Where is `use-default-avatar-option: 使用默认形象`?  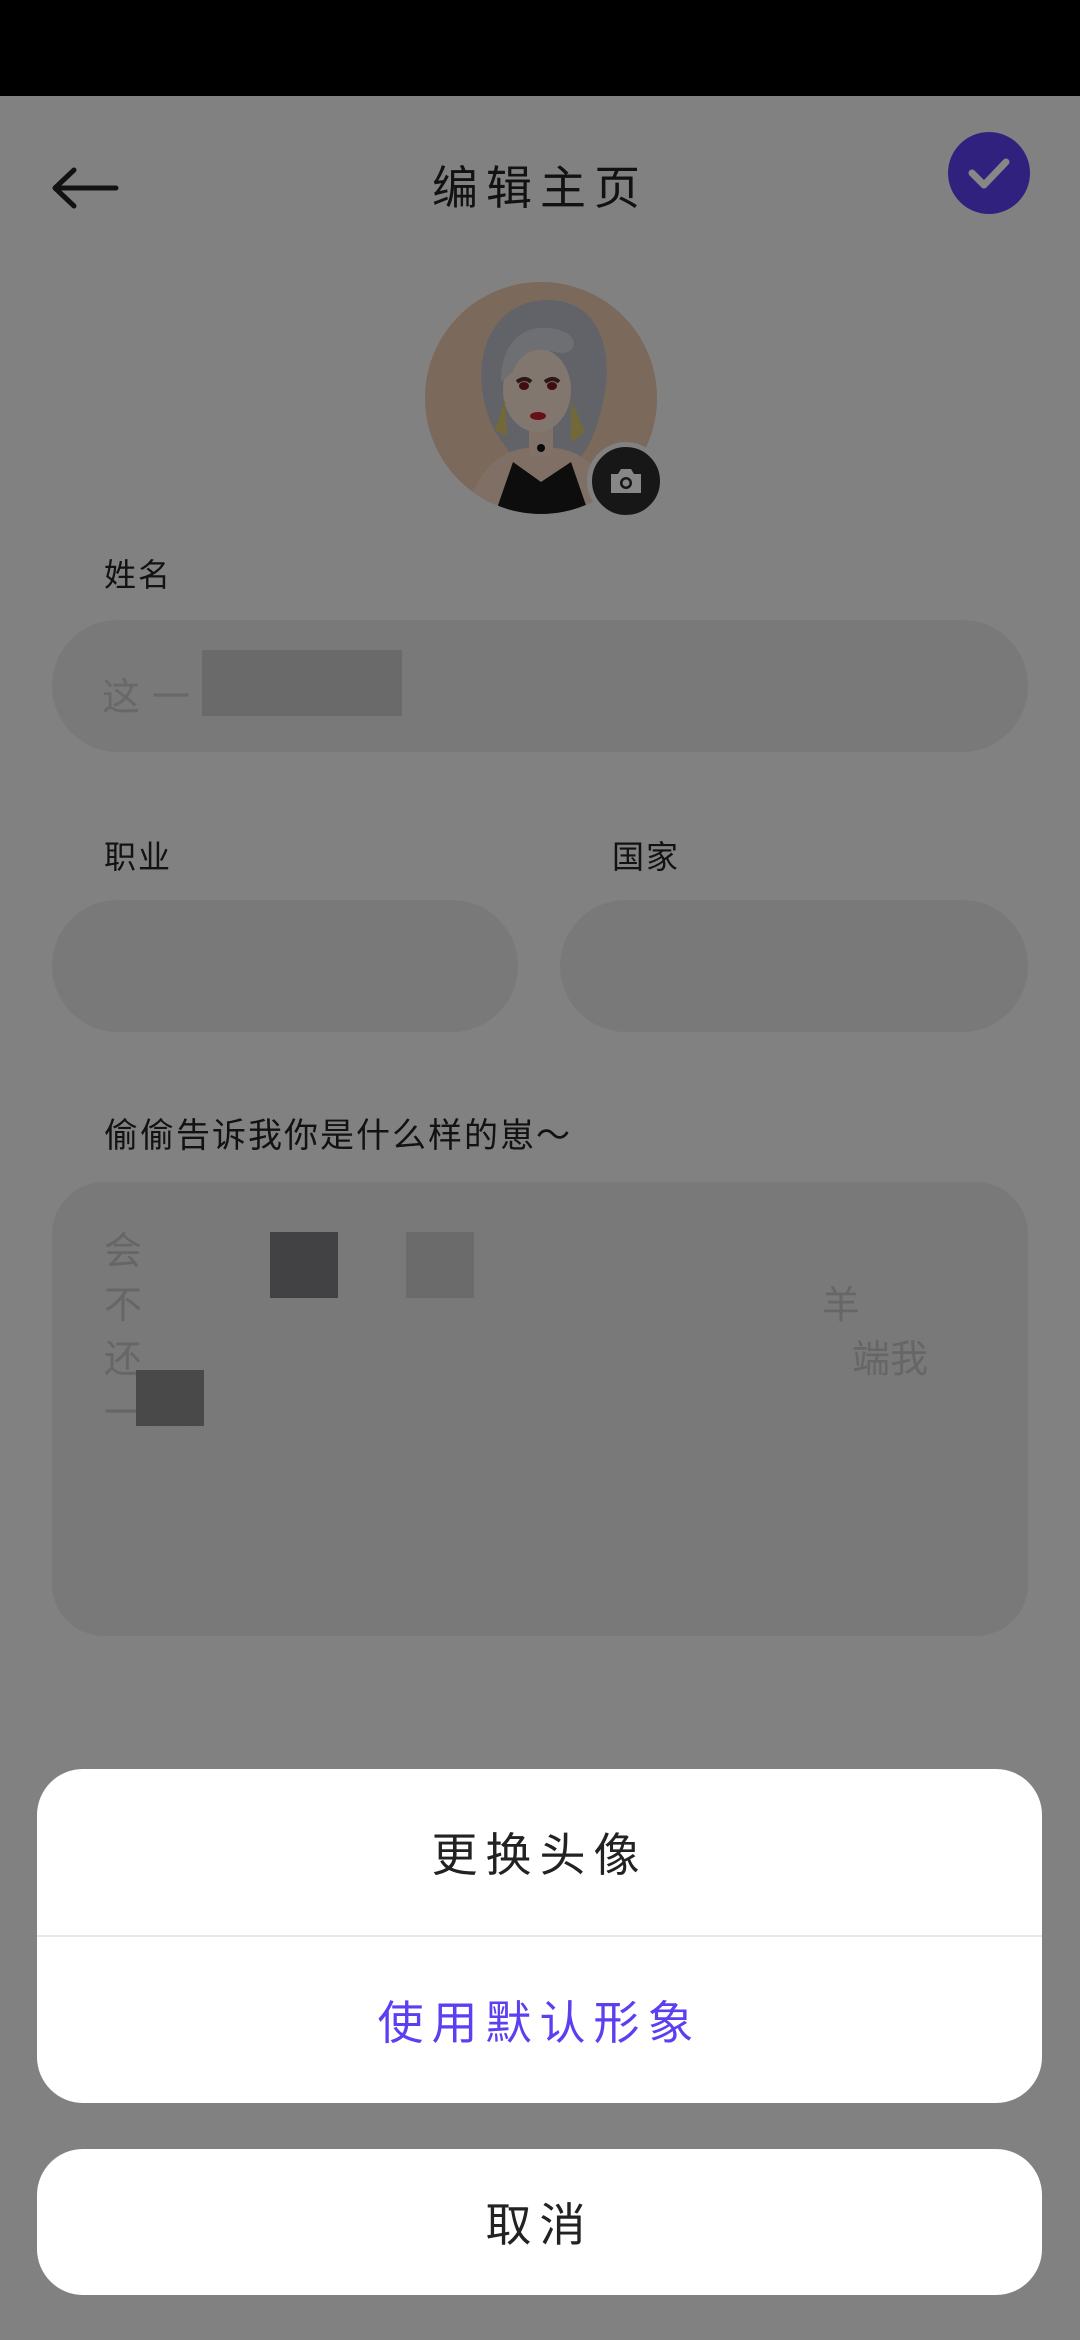
use-default-avatar-option: 使用默认形象 is located at coordinates (539, 2020).